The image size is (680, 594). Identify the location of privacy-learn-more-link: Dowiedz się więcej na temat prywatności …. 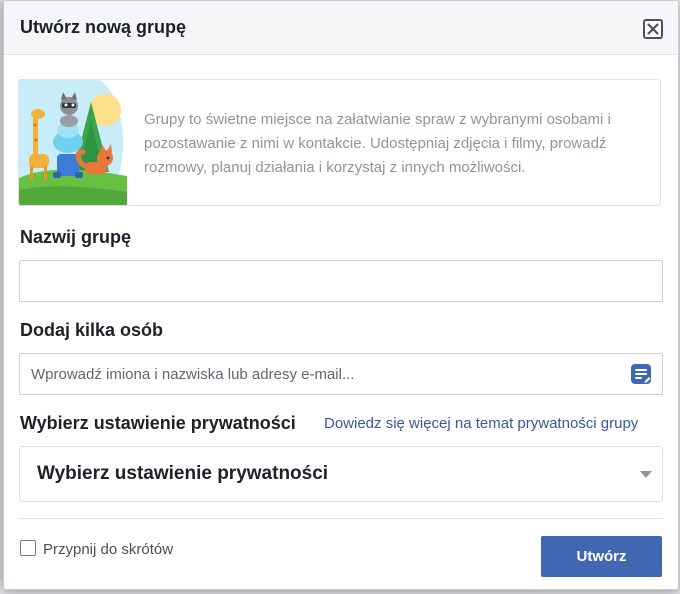
(481, 423).